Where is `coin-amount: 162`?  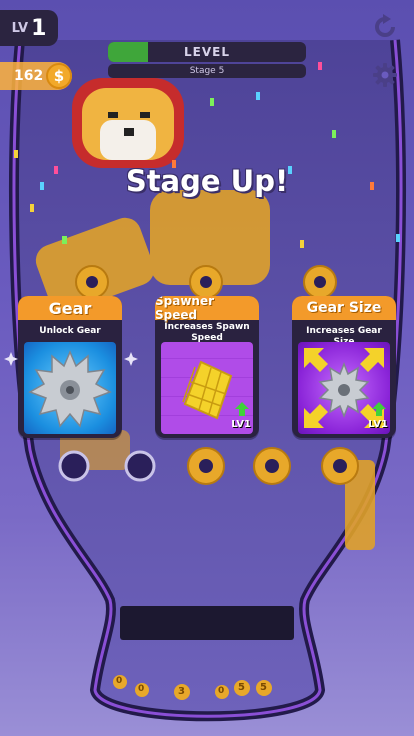 coin-amount: 162 is located at coordinates (29, 76).